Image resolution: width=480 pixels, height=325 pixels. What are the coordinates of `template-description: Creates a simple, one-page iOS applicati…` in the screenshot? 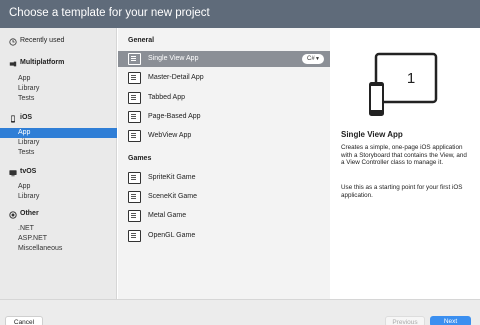 It's located at (404, 155).